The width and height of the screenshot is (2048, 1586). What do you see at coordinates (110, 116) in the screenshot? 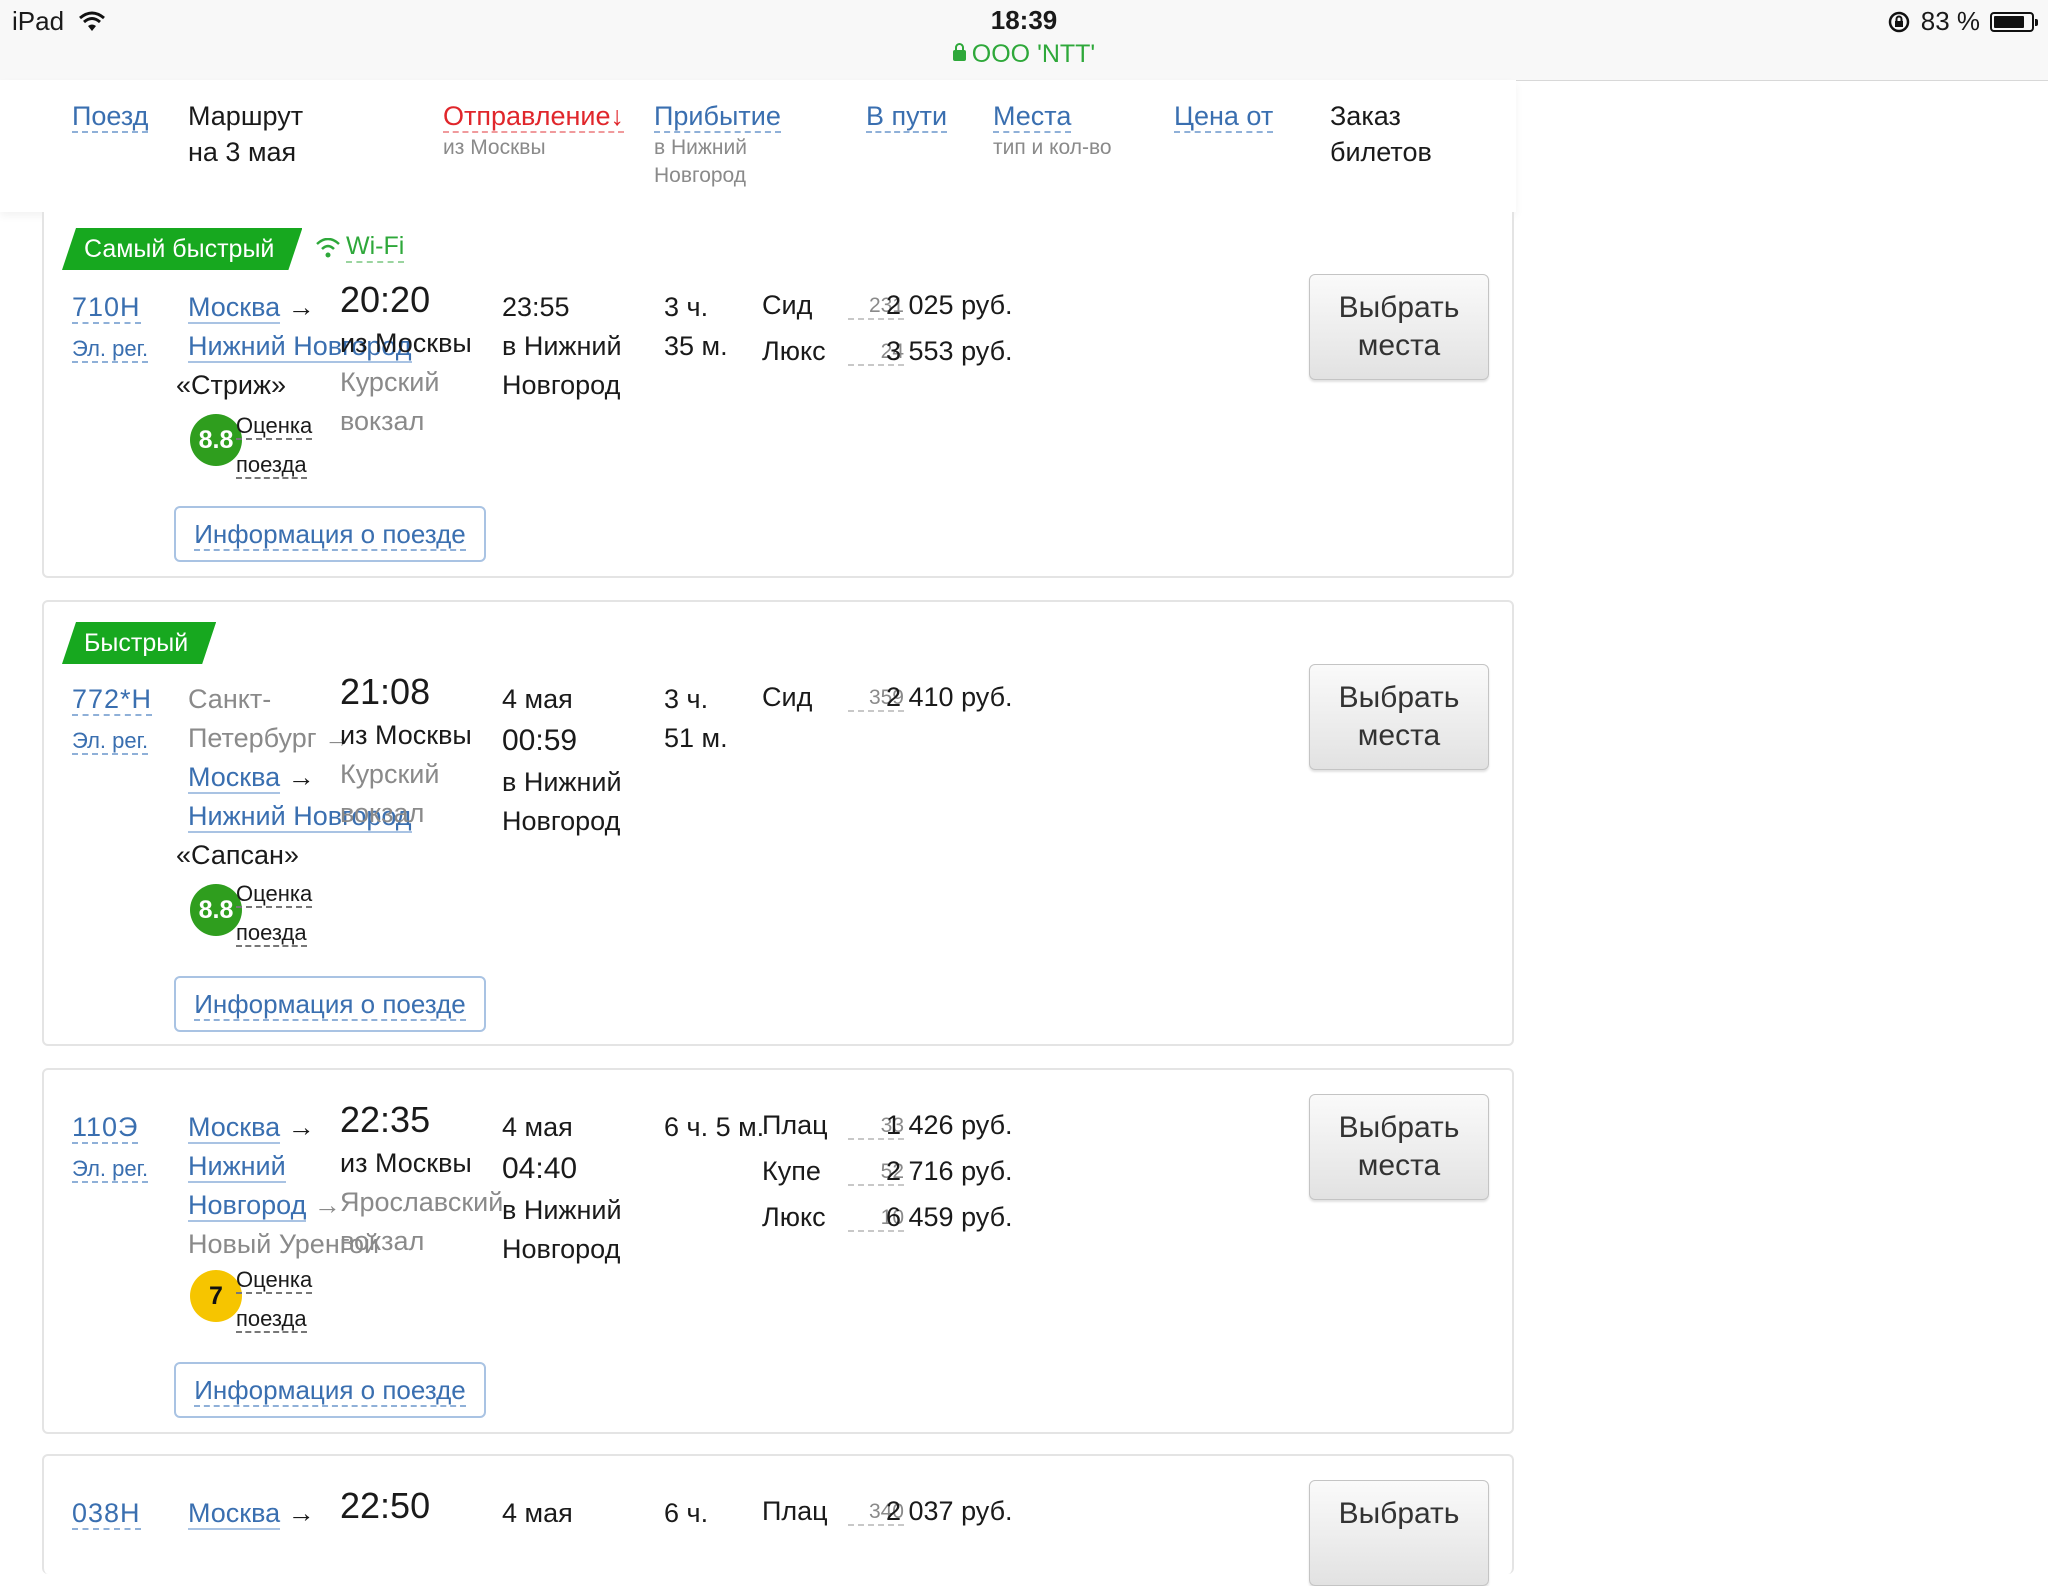
I see `header-train: Поезд` at bounding box center [110, 116].